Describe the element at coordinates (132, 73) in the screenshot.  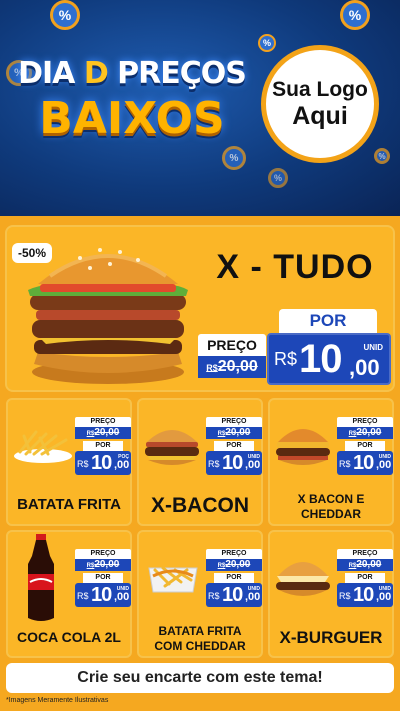
I see `promo-title-line1: DIA D PREÇOS` at that location.